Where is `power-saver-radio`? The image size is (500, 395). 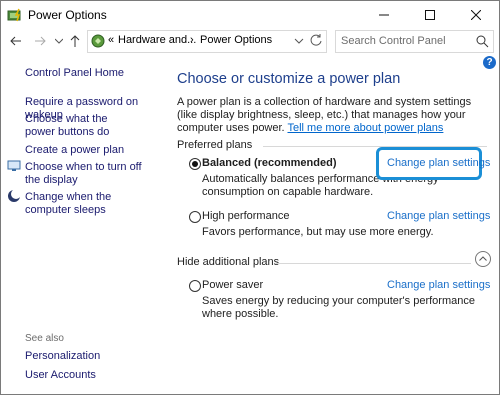 power-saver-radio is located at coordinates (195, 286).